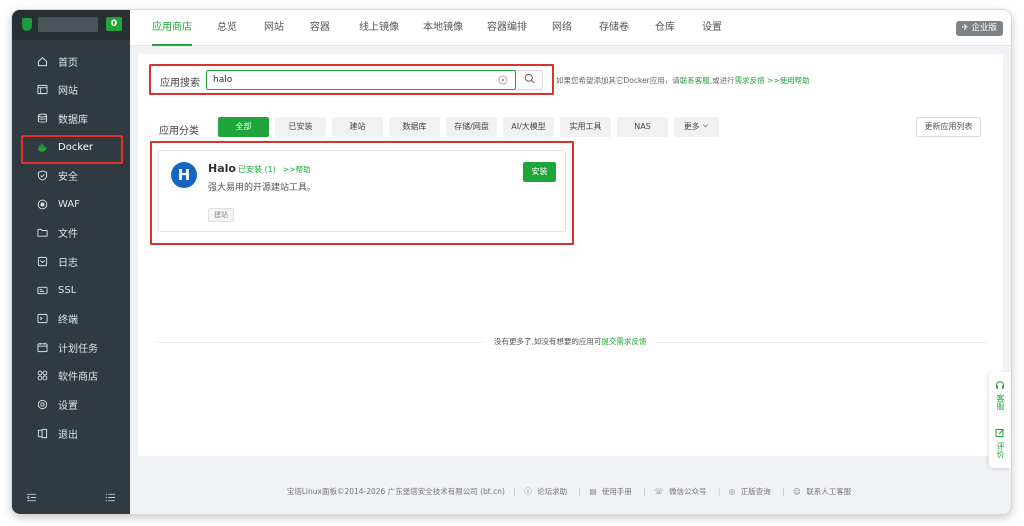 The image size is (1024, 526). I want to click on sidebar-item-home: 首页, so click(71, 61).